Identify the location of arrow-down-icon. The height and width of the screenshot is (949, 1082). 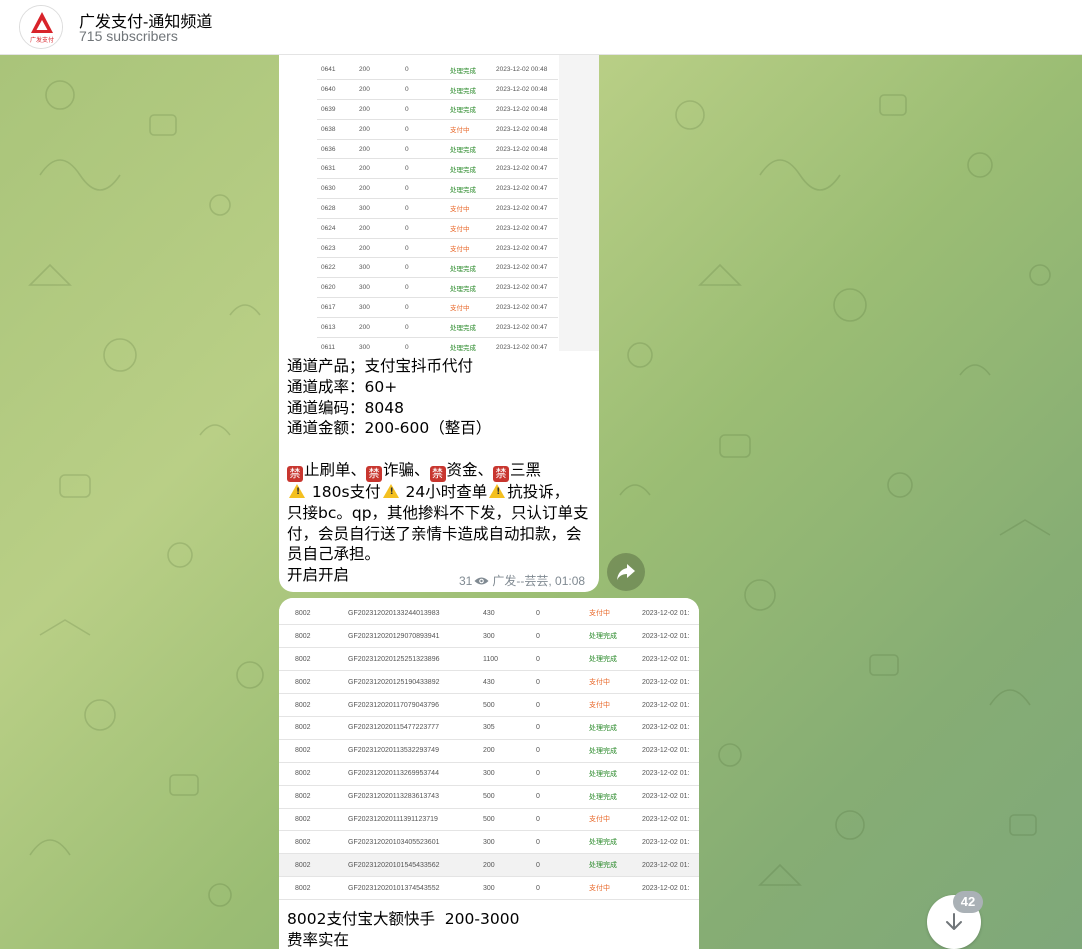
(954, 921).